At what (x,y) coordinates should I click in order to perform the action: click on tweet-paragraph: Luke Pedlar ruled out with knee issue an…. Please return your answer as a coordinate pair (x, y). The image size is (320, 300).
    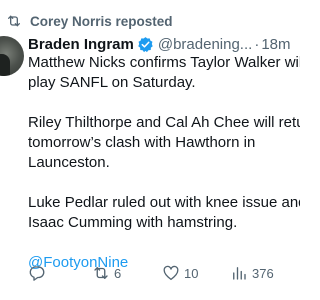
    Looking at the image, I should click on (164, 212).